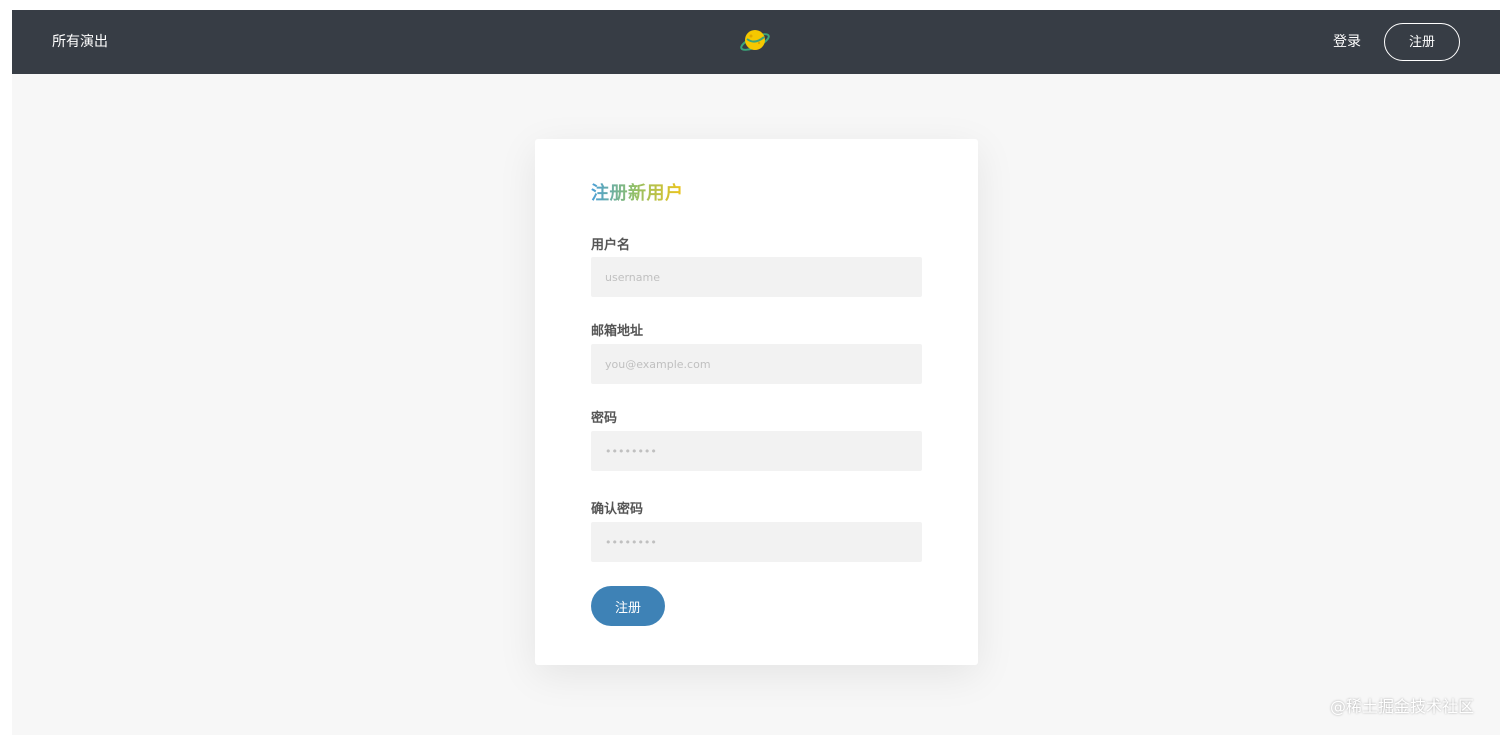 The image size is (1512, 735). Describe the element at coordinates (637, 192) in the screenshot. I see `form-title: 注册新用户` at that location.